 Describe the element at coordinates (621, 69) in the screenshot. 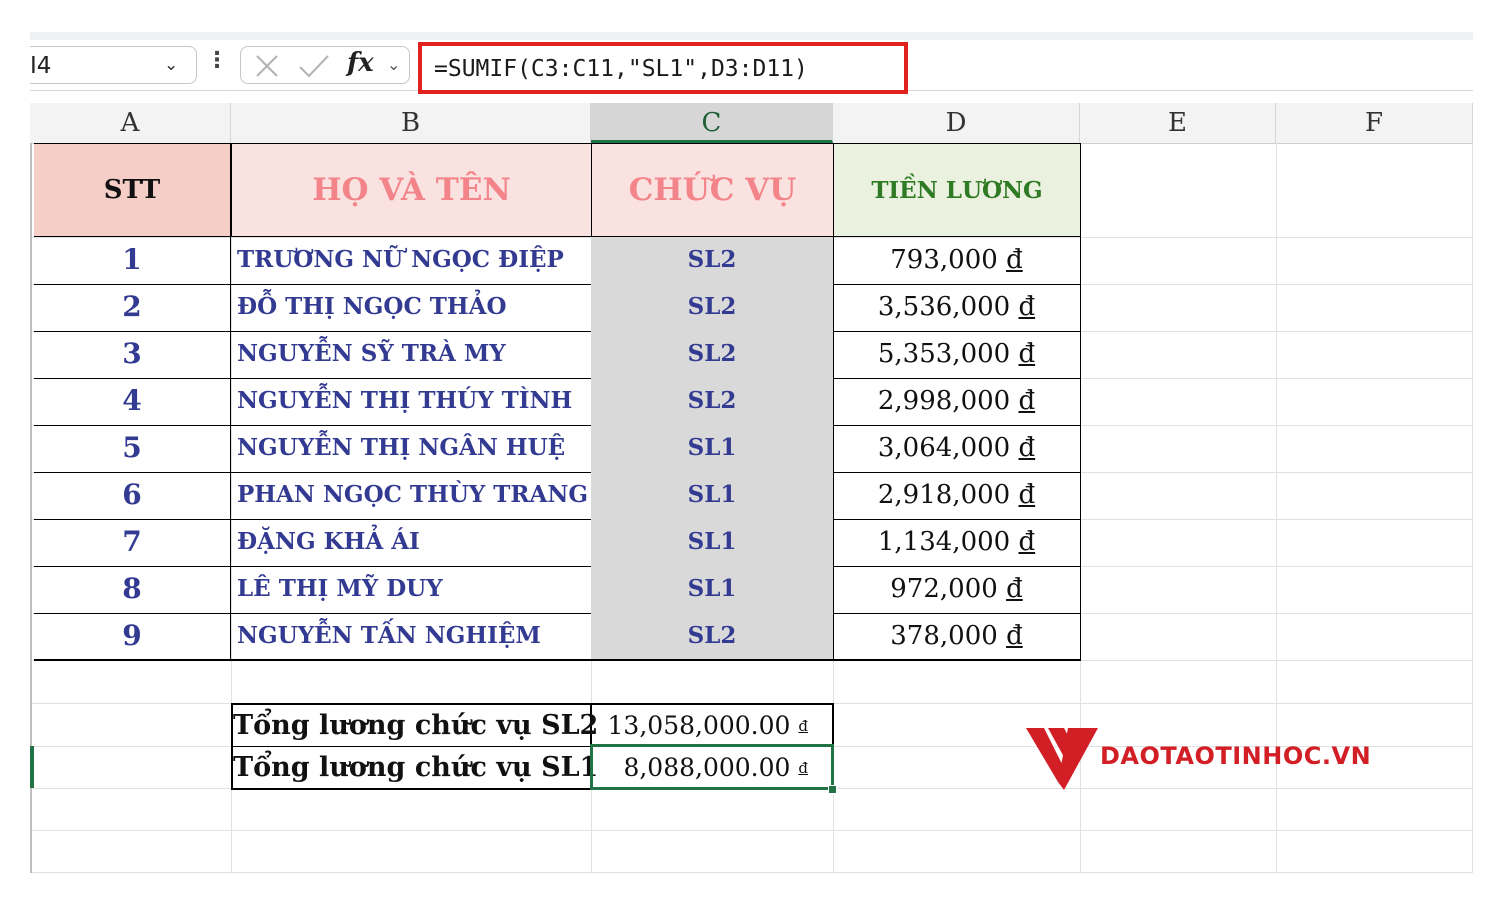

I see `formula-text: =SUMIF(C3:C11,"SL1",D3:D11)` at that location.